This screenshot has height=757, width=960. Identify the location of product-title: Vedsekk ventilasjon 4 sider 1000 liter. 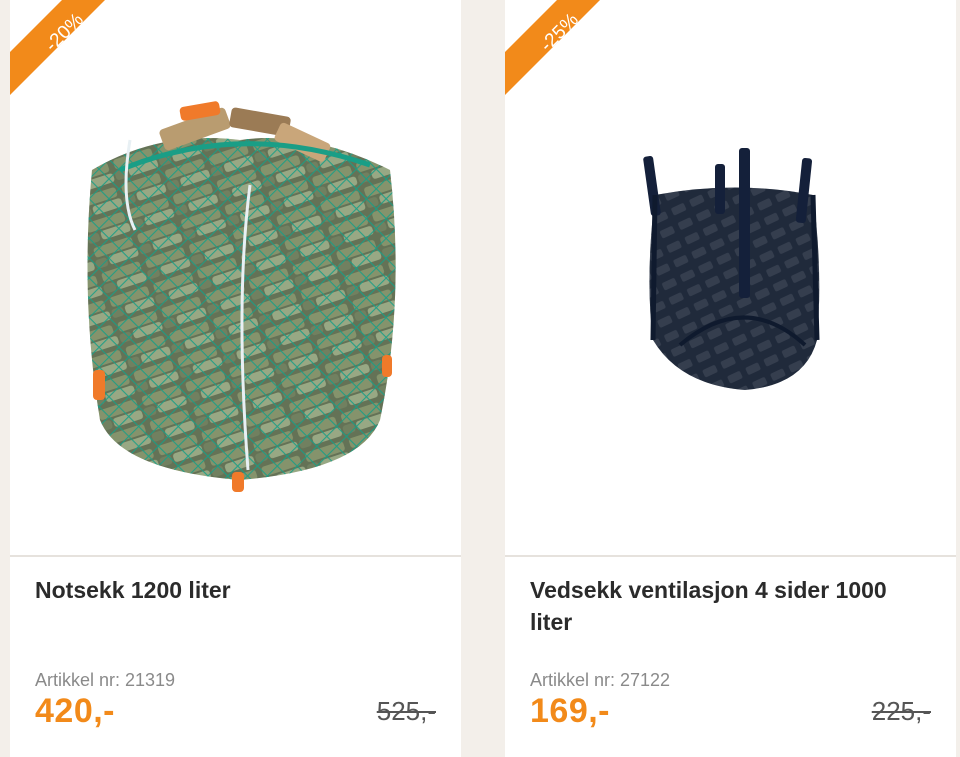
(730, 606).